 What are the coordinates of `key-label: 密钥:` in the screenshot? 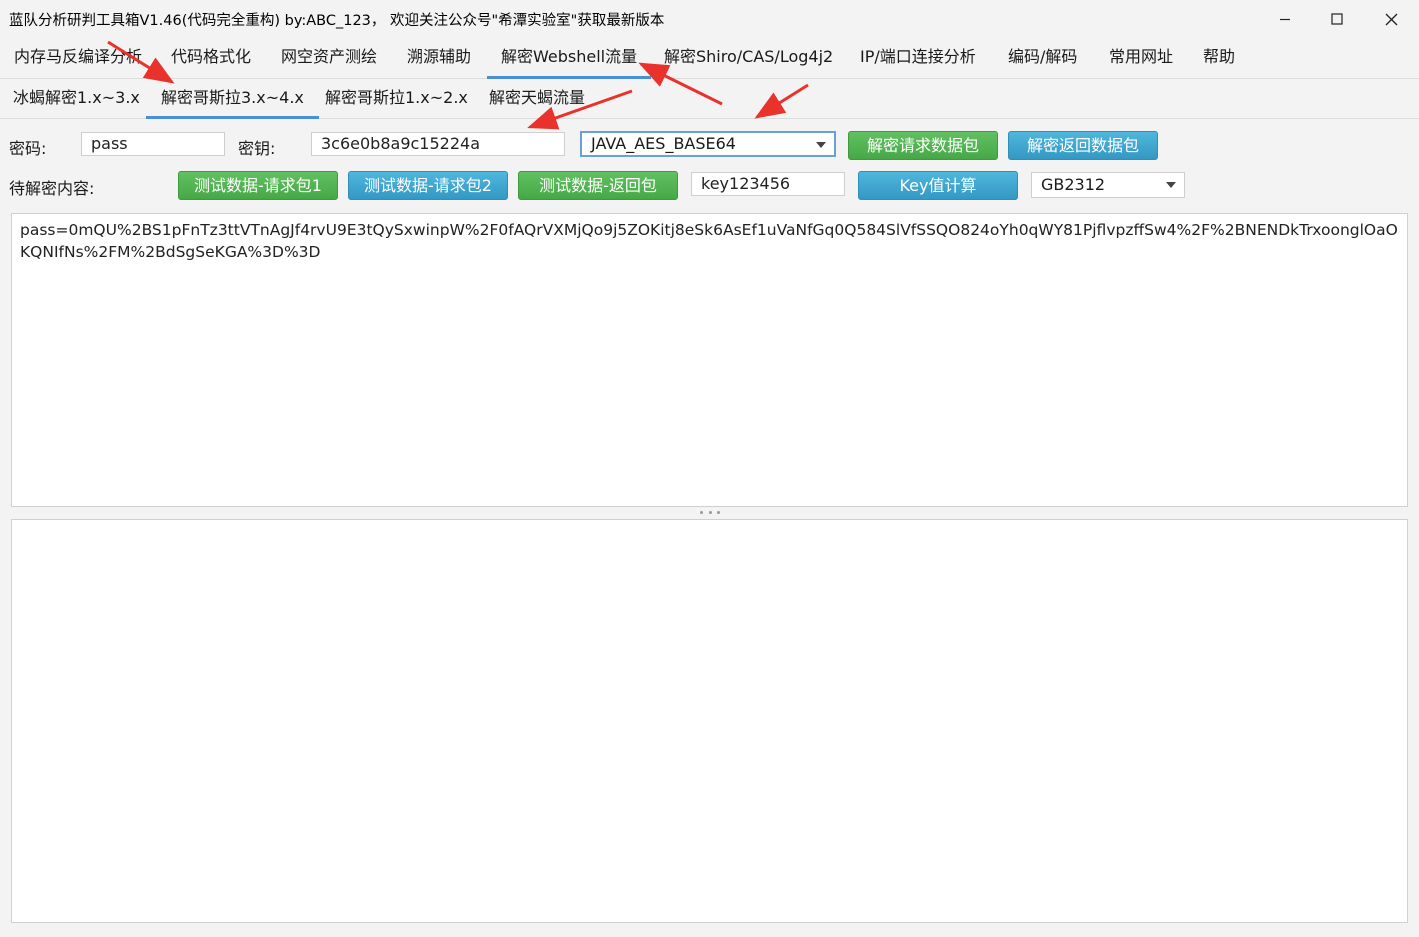 It's located at (257, 148).